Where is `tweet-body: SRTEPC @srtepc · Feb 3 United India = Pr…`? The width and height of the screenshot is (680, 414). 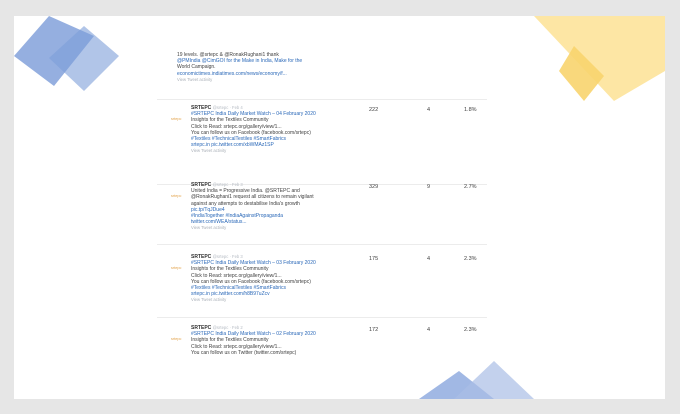
tweet-body: SRTEPC @srtepc · Feb 3 United India = Pr… is located at coordinates (276, 207).